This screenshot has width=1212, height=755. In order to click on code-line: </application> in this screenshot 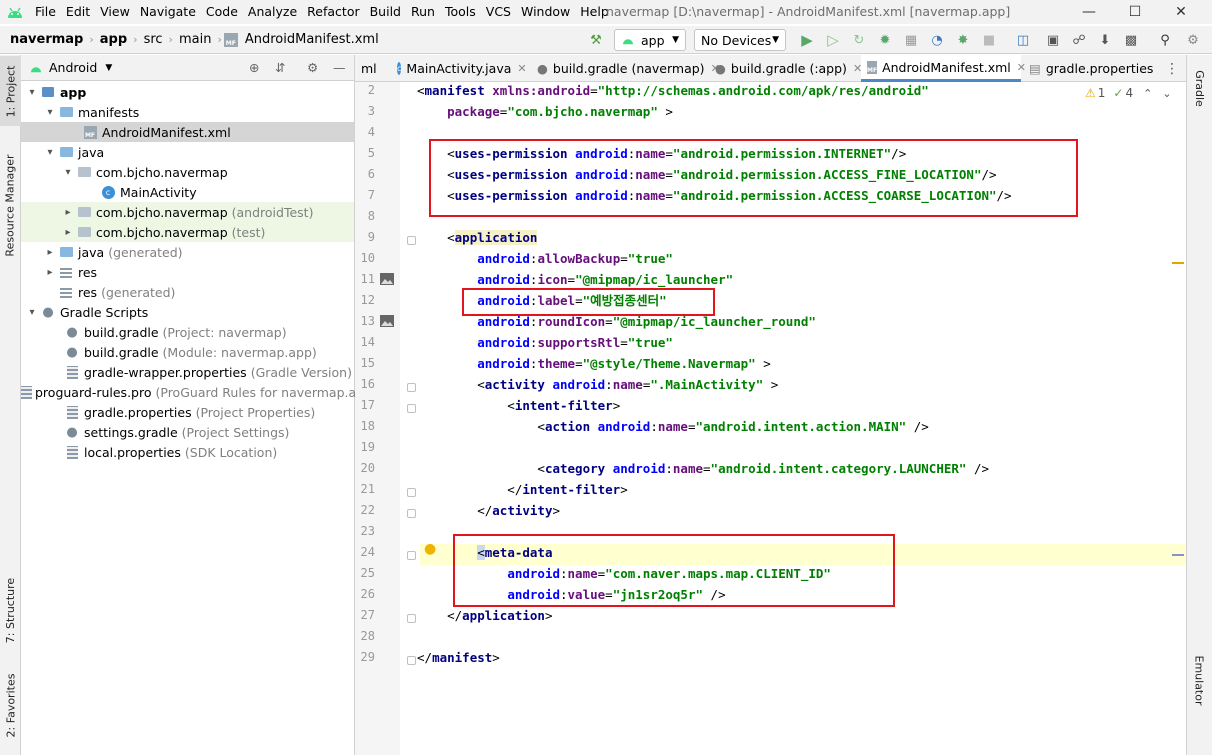, I will do `click(484, 615)`.